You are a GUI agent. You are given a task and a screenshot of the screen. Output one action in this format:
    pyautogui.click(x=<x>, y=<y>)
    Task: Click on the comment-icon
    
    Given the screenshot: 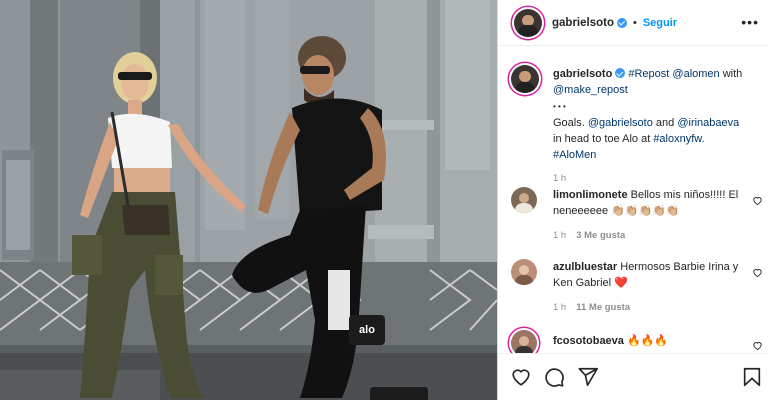 What is the action you would take?
    pyautogui.click(x=554, y=377)
    